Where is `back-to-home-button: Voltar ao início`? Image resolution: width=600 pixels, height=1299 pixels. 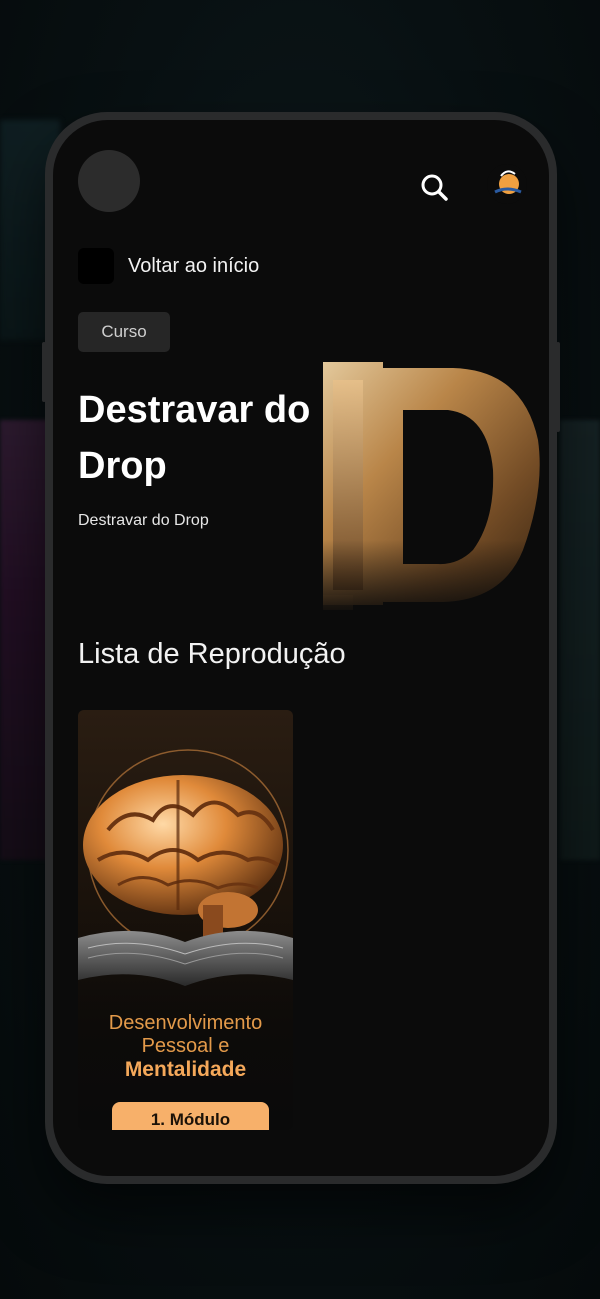 back-to-home-button: Voltar ao início is located at coordinates (168, 266).